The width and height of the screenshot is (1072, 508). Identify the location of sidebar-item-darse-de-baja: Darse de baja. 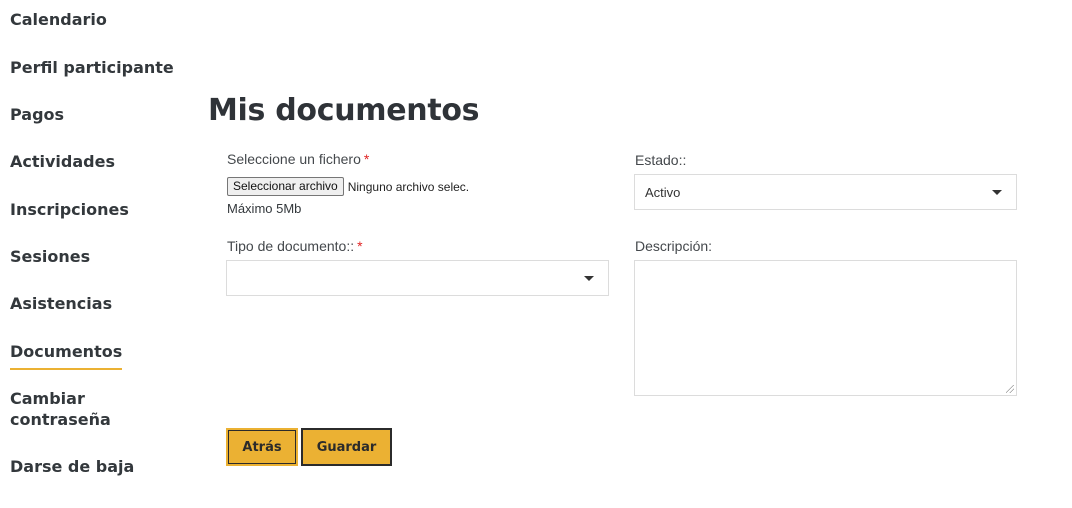
(72, 466).